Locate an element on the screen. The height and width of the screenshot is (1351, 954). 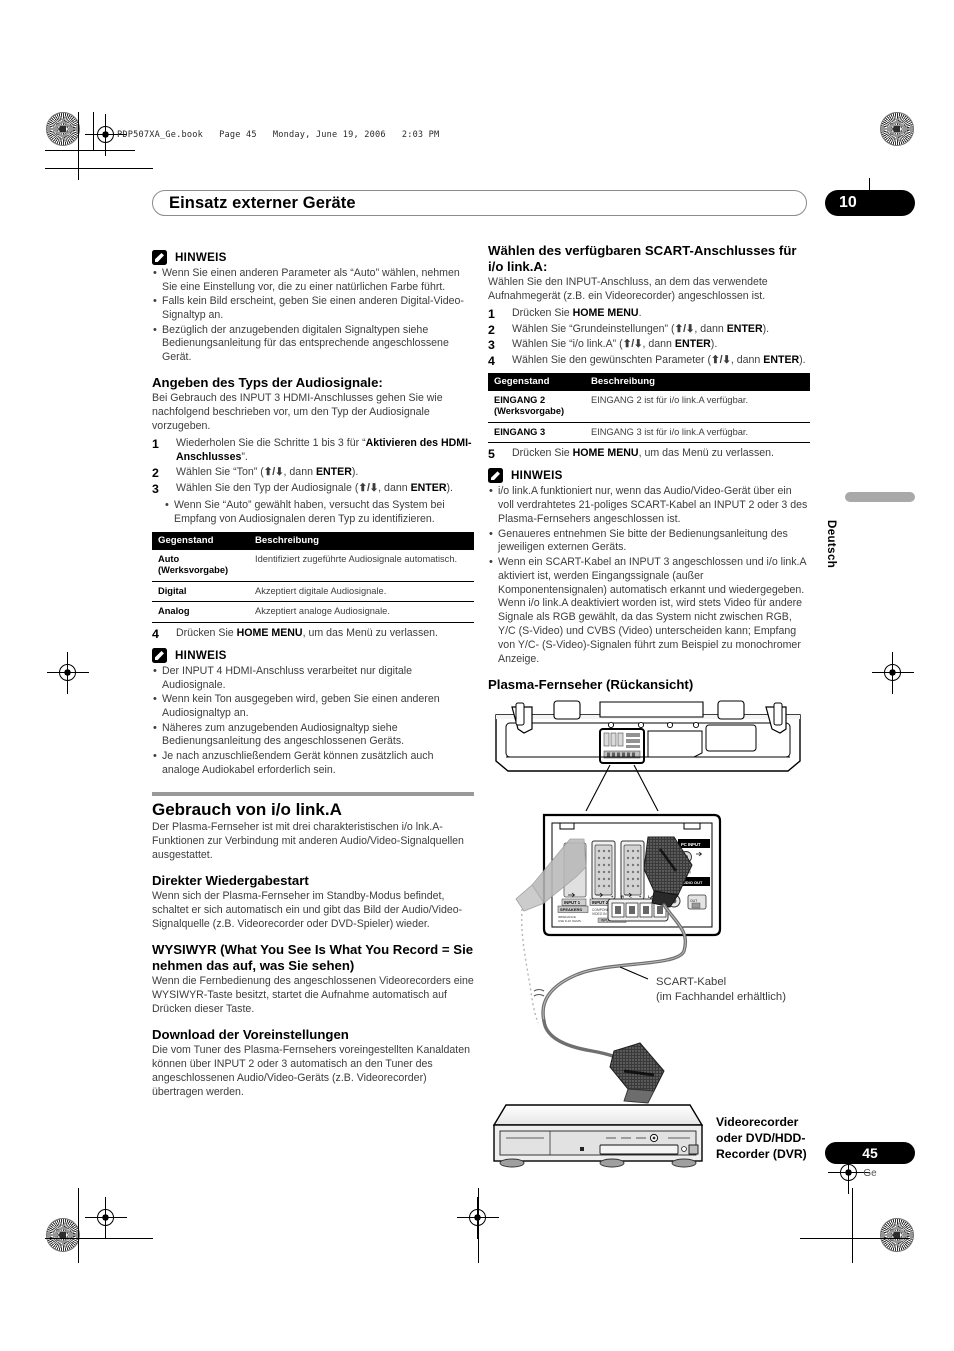
svg-text: USE 8-16 OHMS is located at coordinates (569, 921).